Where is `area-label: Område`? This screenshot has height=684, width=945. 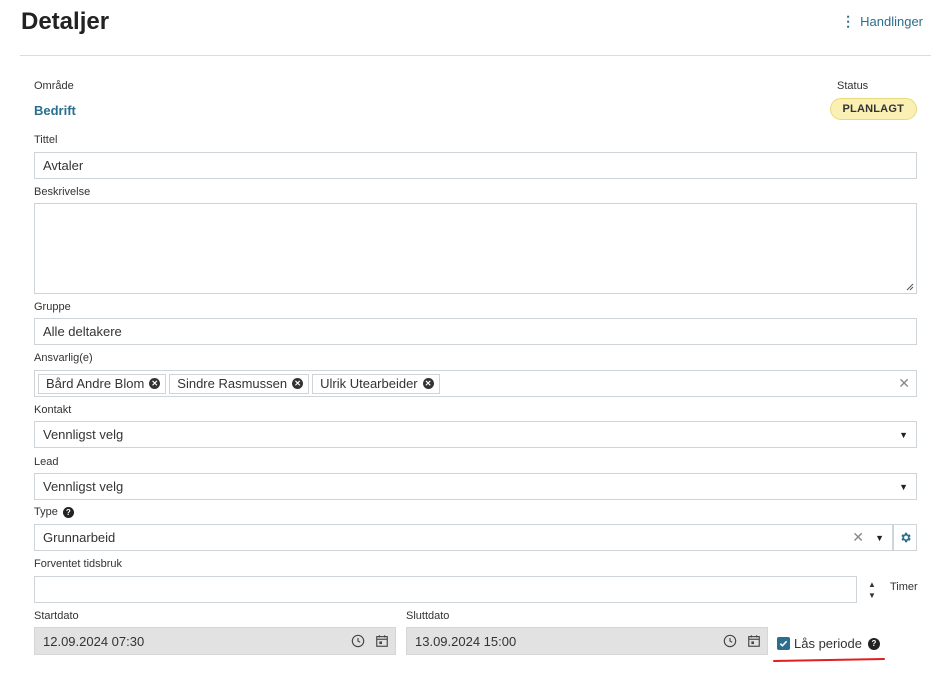 area-label: Område is located at coordinates (54, 86).